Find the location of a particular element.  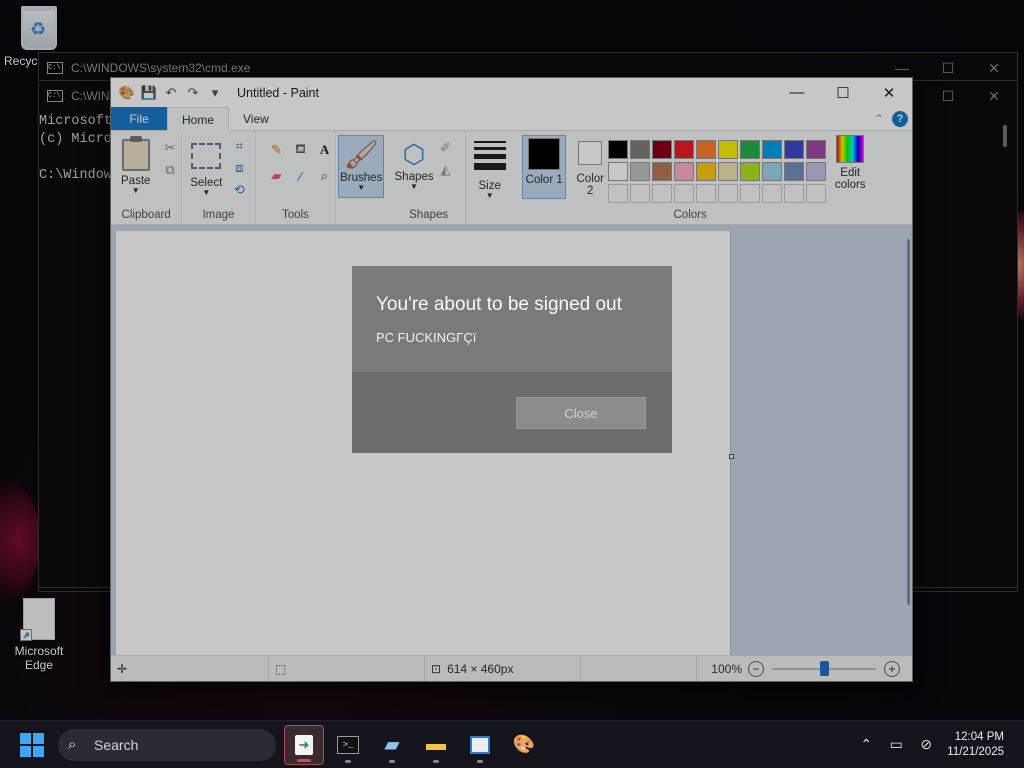

system-tray: ⌃ ▭ ⊘ 12:04 PM 11/21/2025 is located at coordinates (937, 745).